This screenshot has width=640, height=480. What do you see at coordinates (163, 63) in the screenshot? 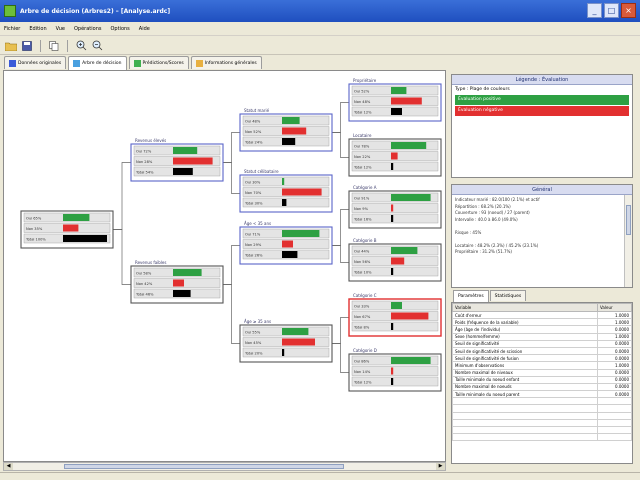
I see `tab-label: Prédictions/Scores` at bounding box center [163, 63].